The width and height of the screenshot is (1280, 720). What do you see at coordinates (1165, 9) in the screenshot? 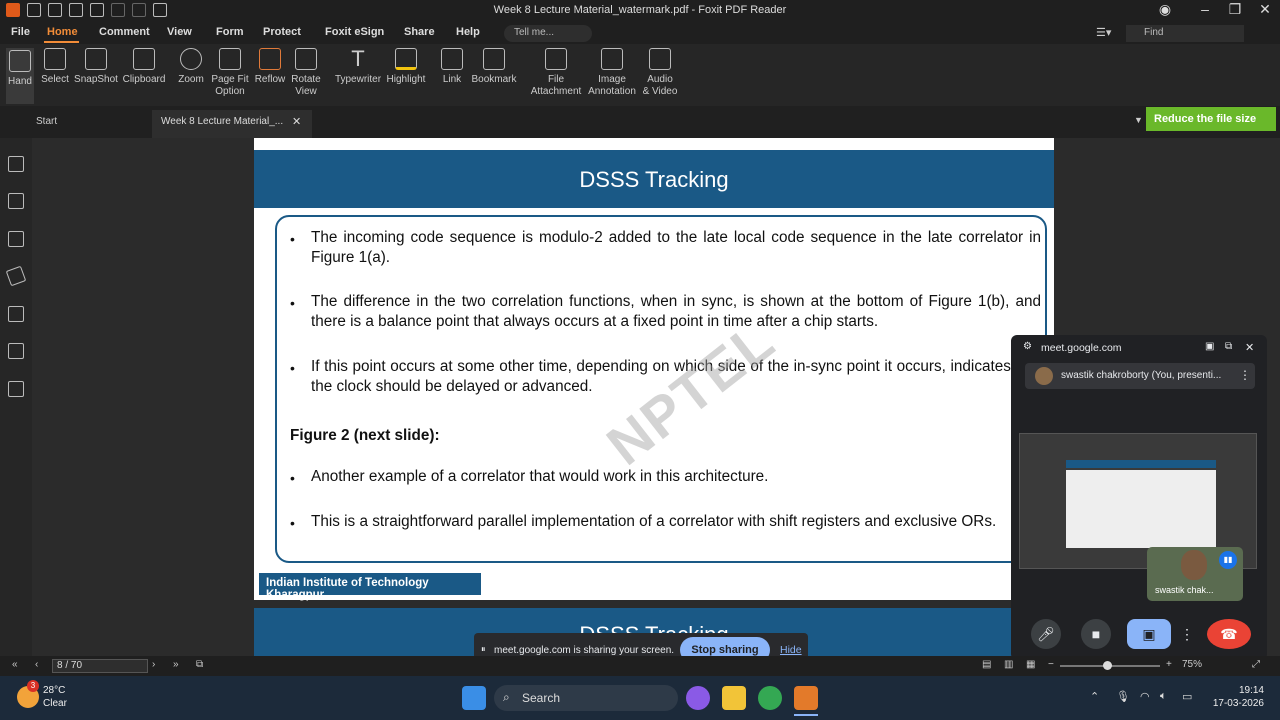
I see `account-icon: ◉` at bounding box center [1165, 9].